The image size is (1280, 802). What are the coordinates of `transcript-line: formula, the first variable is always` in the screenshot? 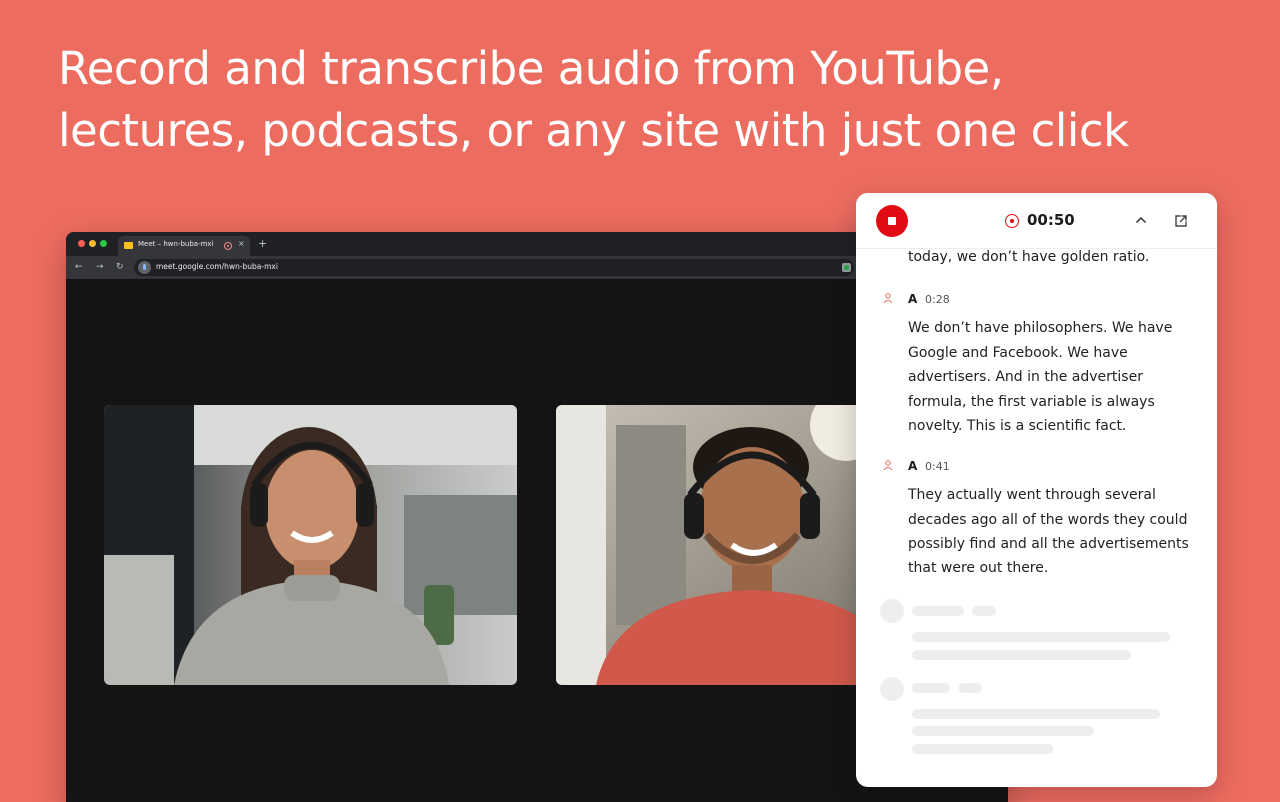 It's located at (1031, 402).